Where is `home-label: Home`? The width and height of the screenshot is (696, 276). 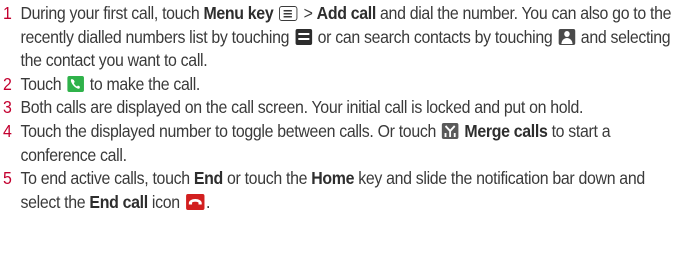 home-label: Home is located at coordinates (333, 178).